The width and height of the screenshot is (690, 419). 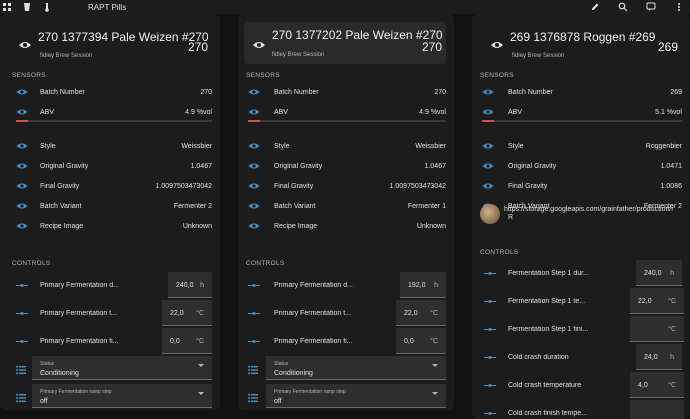 I want to click on sensor-label: Recipe Image, so click(x=296, y=226).